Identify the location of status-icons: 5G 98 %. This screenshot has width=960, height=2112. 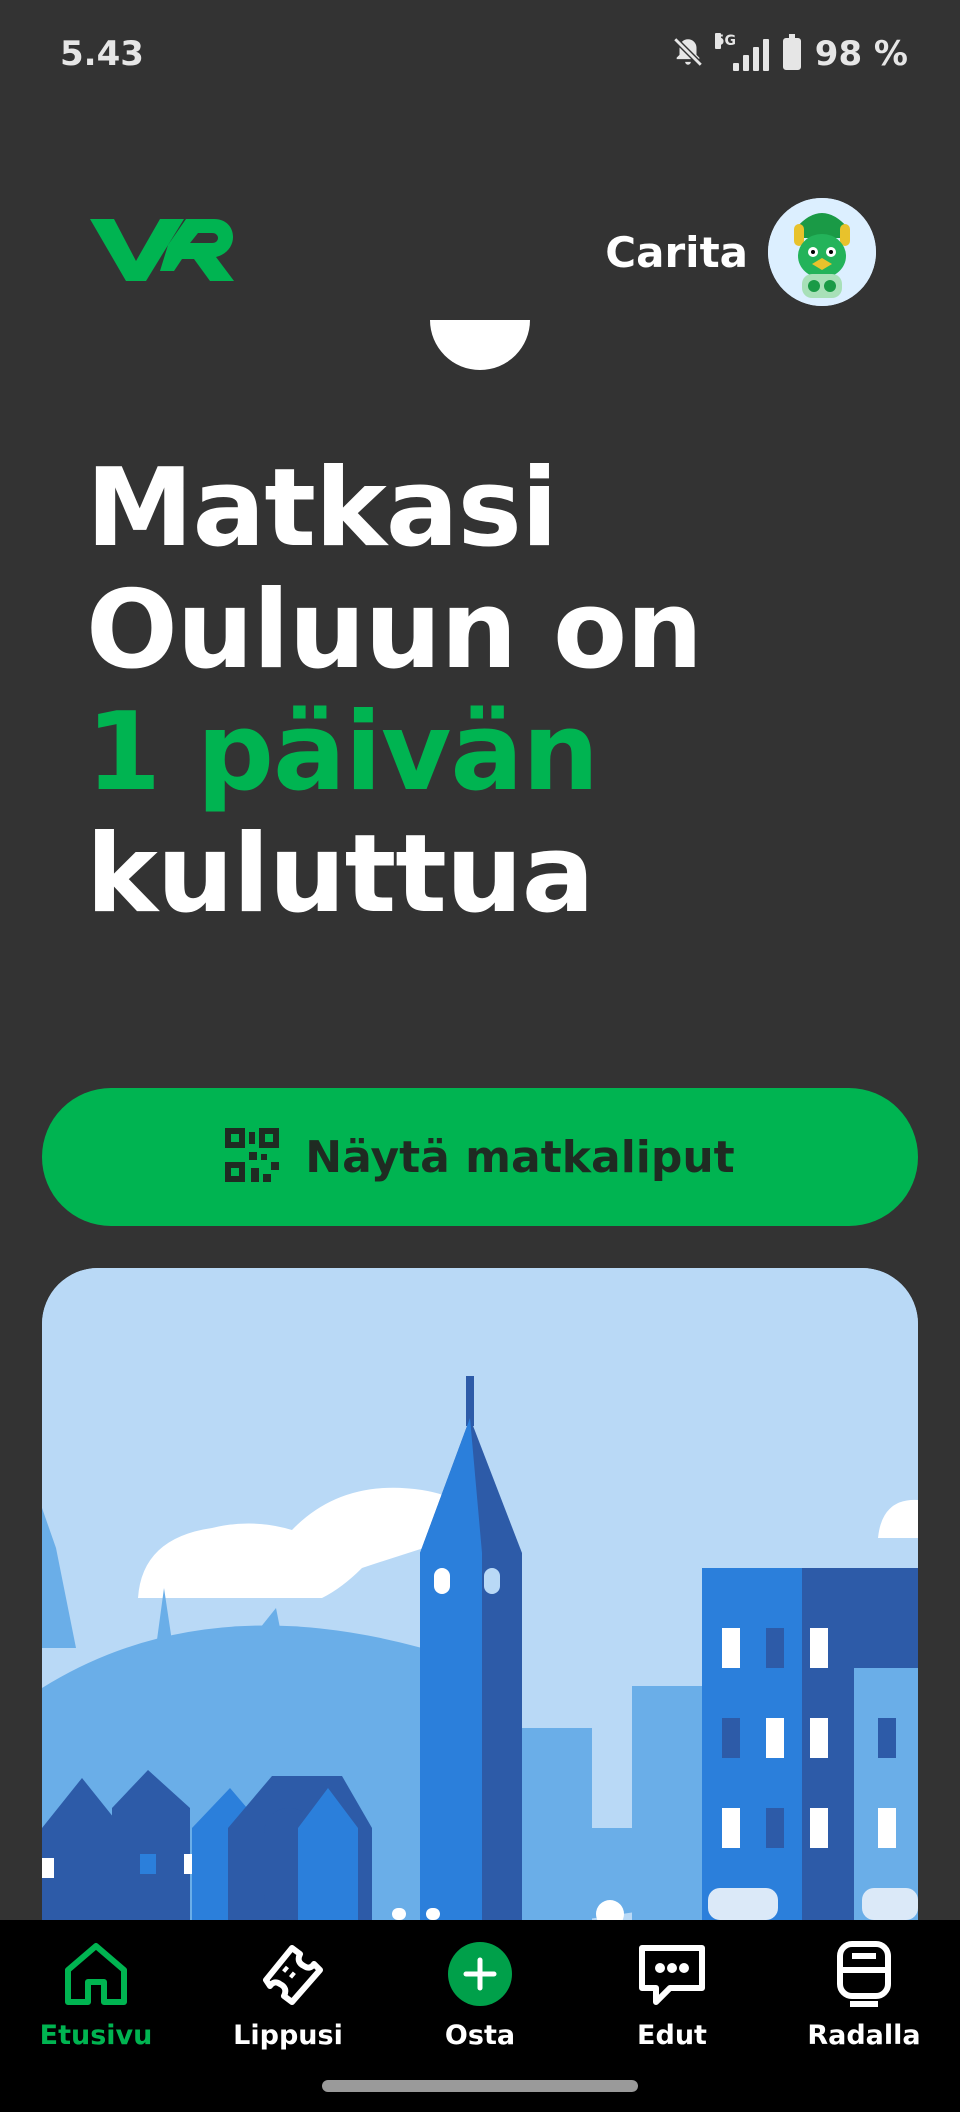
(789, 53).